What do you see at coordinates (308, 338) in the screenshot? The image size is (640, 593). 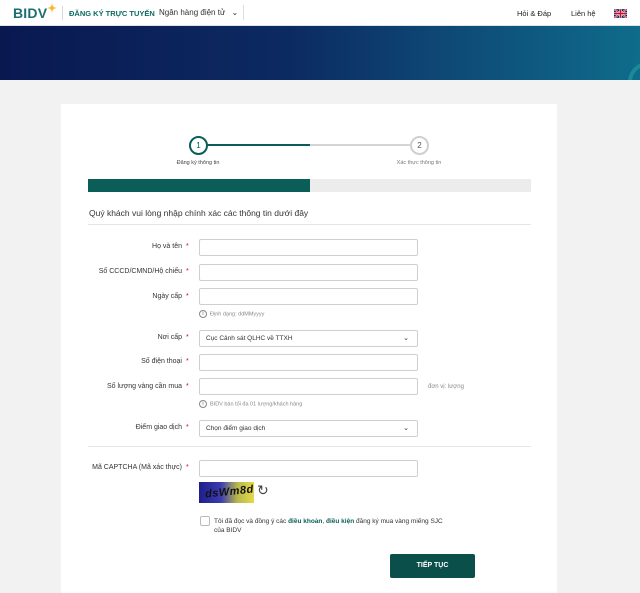 I see `issue-place-select: Cục Cảnh sát QLHC về TTXH ⌄` at bounding box center [308, 338].